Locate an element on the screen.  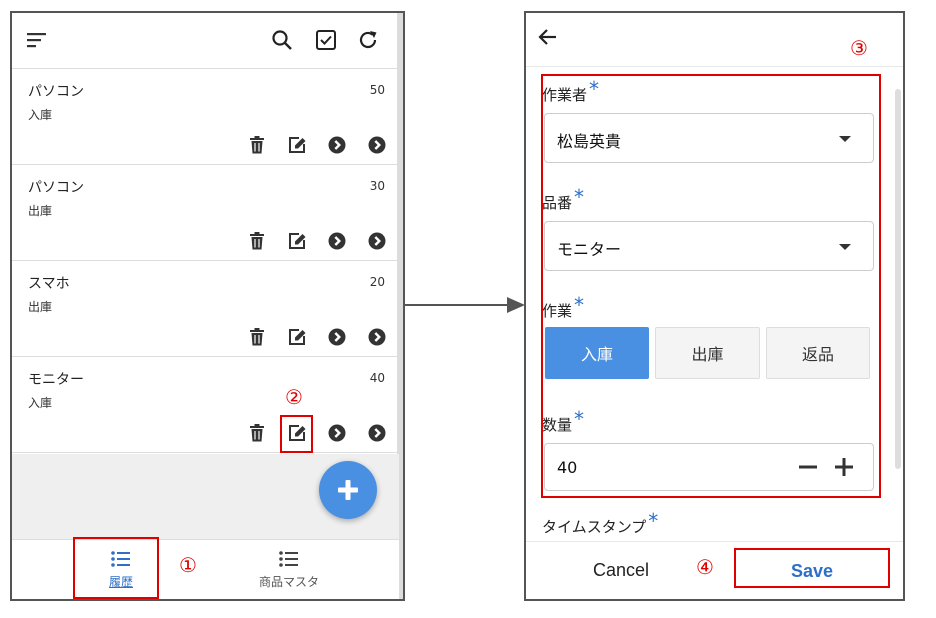
list-item: パソコン 30 出庫 is located at coordinates (205, 213).